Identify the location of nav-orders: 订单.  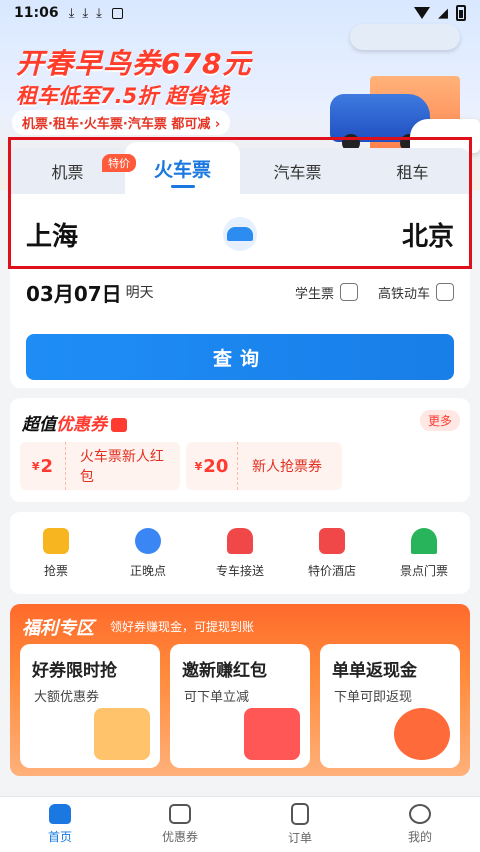
(300, 824).